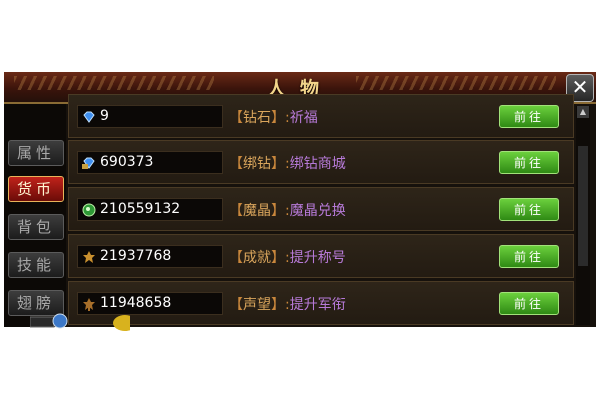 The height and width of the screenshot is (400, 600). Describe the element at coordinates (257, 305) in the screenshot. I see `currency-name: 声望` at that location.